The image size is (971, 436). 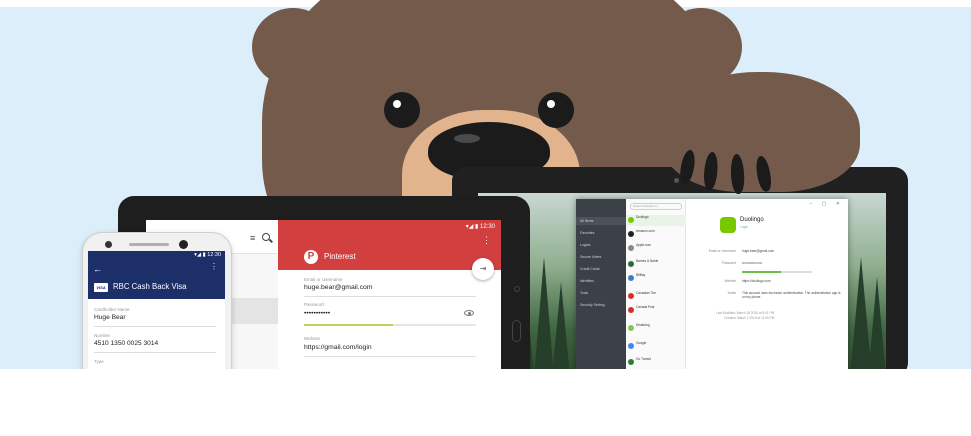 What do you see at coordinates (602, 293) in the screenshot?
I see `sidebar-item-tools: Tools` at bounding box center [602, 293].